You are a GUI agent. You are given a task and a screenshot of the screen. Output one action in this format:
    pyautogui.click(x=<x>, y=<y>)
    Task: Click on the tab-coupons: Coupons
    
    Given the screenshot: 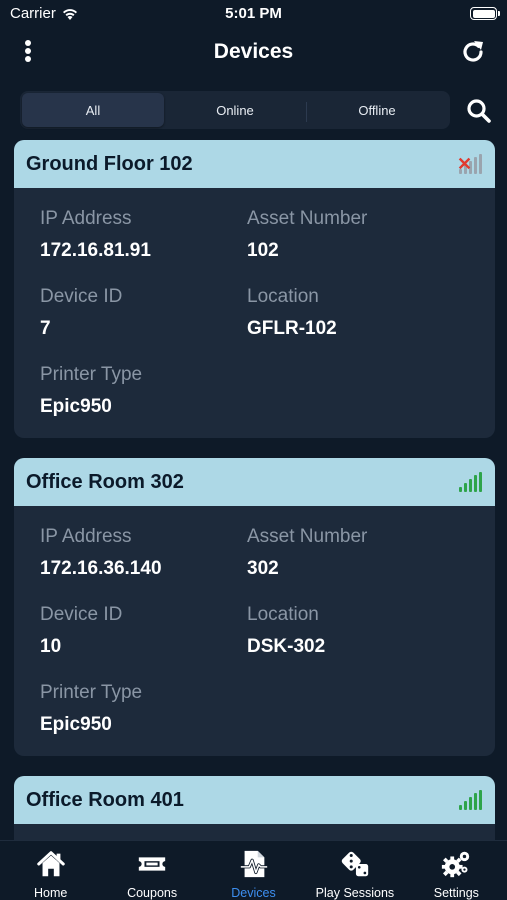 What is the action you would take?
    pyautogui.click(x=151, y=870)
    